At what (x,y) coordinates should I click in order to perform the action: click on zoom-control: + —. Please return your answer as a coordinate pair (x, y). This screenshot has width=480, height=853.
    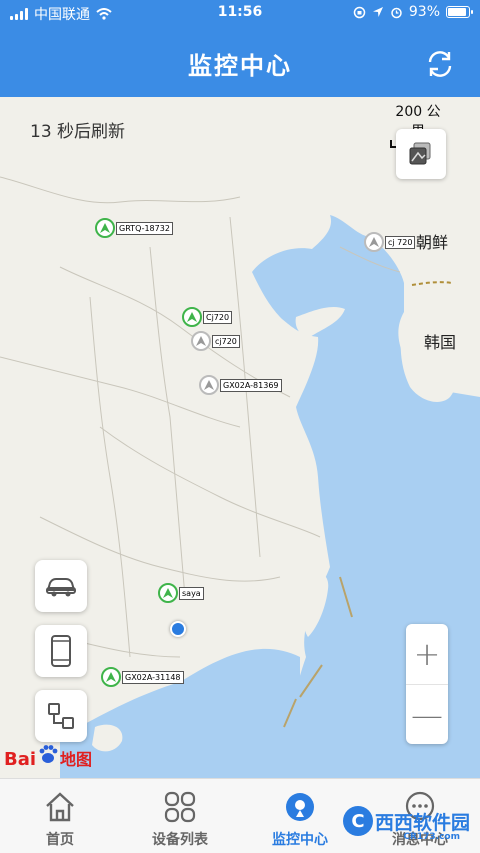
    Looking at the image, I should click on (427, 684).